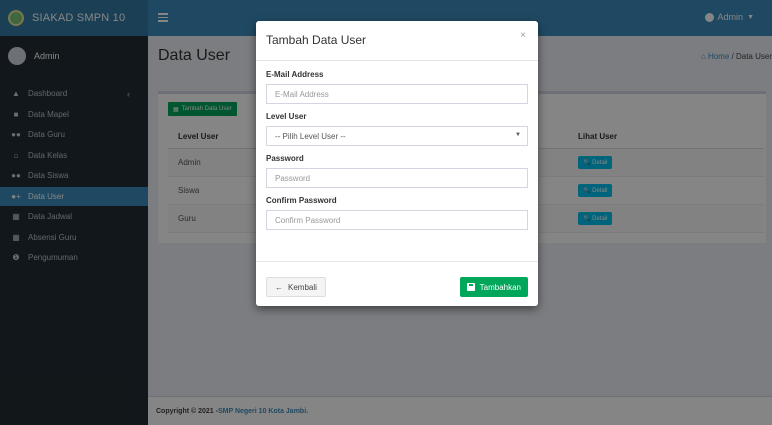 The image size is (772, 425). What do you see at coordinates (310, 136) in the screenshot?
I see `level-select-value: -- Pilih Level User --` at bounding box center [310, 136].